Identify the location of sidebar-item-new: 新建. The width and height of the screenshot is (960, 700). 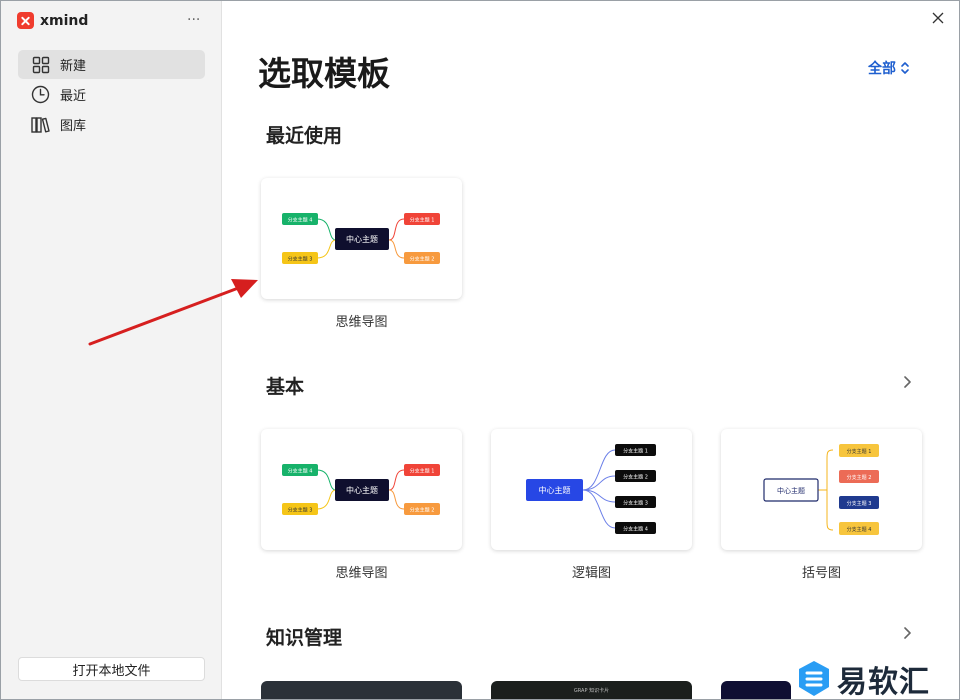
(111, 64).